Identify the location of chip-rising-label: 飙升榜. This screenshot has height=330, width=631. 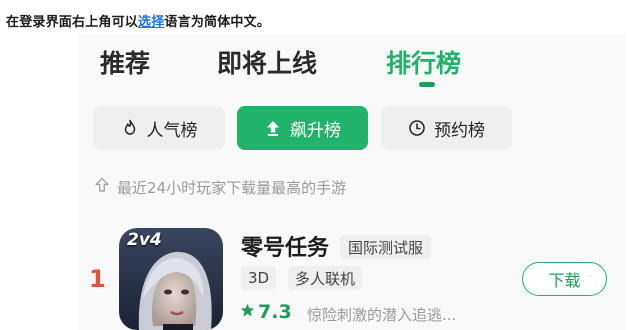
(315, 130).